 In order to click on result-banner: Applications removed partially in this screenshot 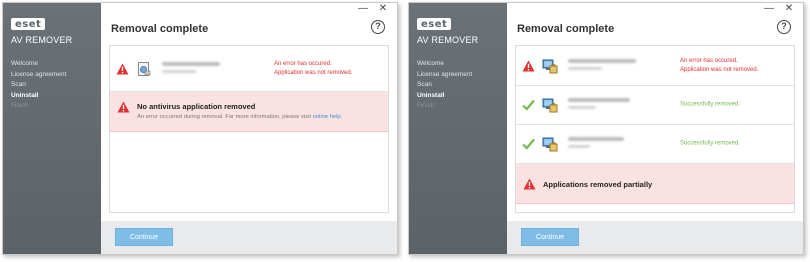, I will do `click(655, 184)`.